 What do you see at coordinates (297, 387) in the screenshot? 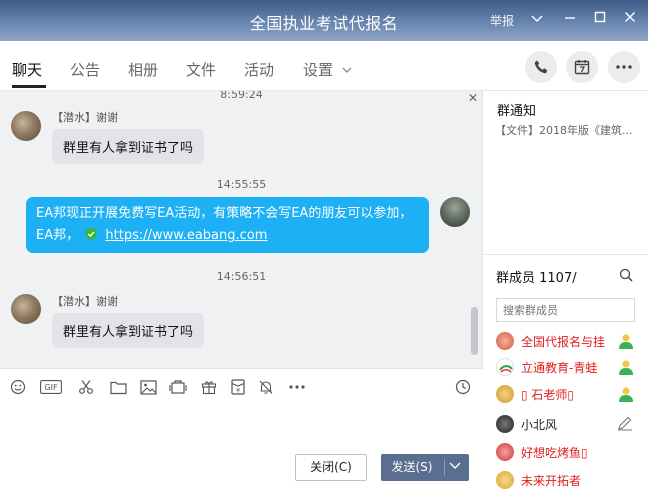
I see `more-tools-icon` at bounding box center [297, 387].